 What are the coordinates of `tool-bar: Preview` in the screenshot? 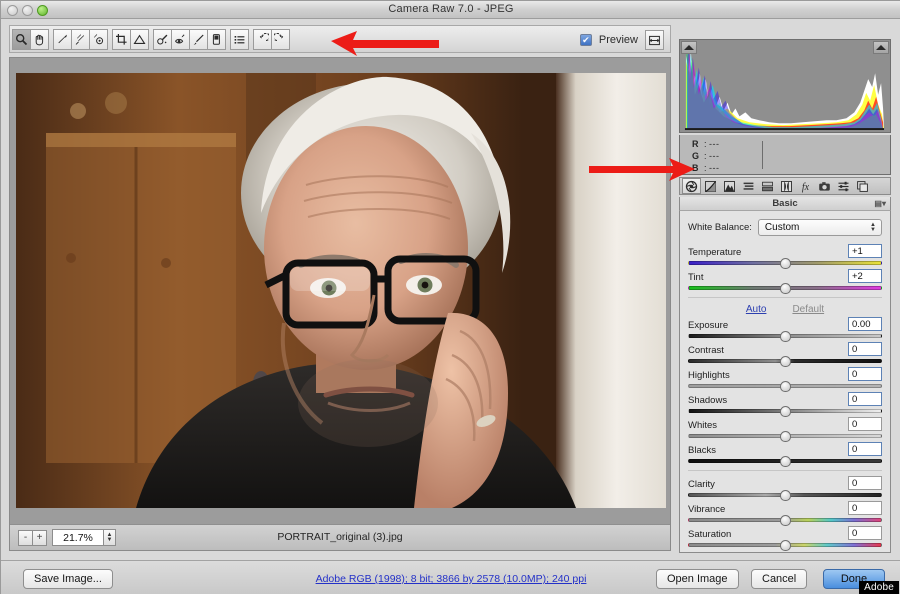 It's located at (340, 39).